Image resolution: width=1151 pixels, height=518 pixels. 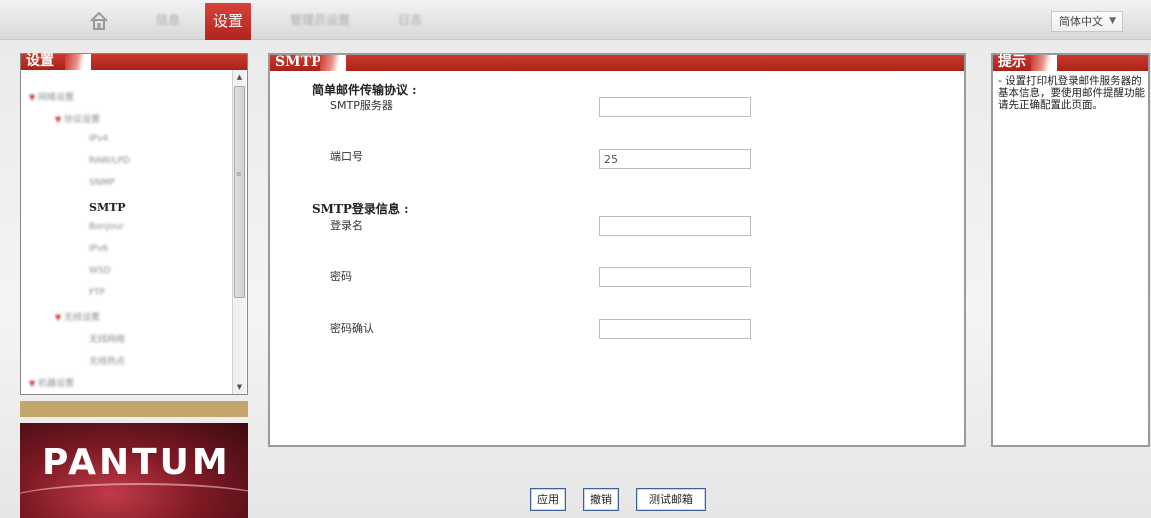 What do you see at coordinates (1070, 62) in the screenshot?
I see `help-panel-header: 提示` at bounding box center [1070, 62].